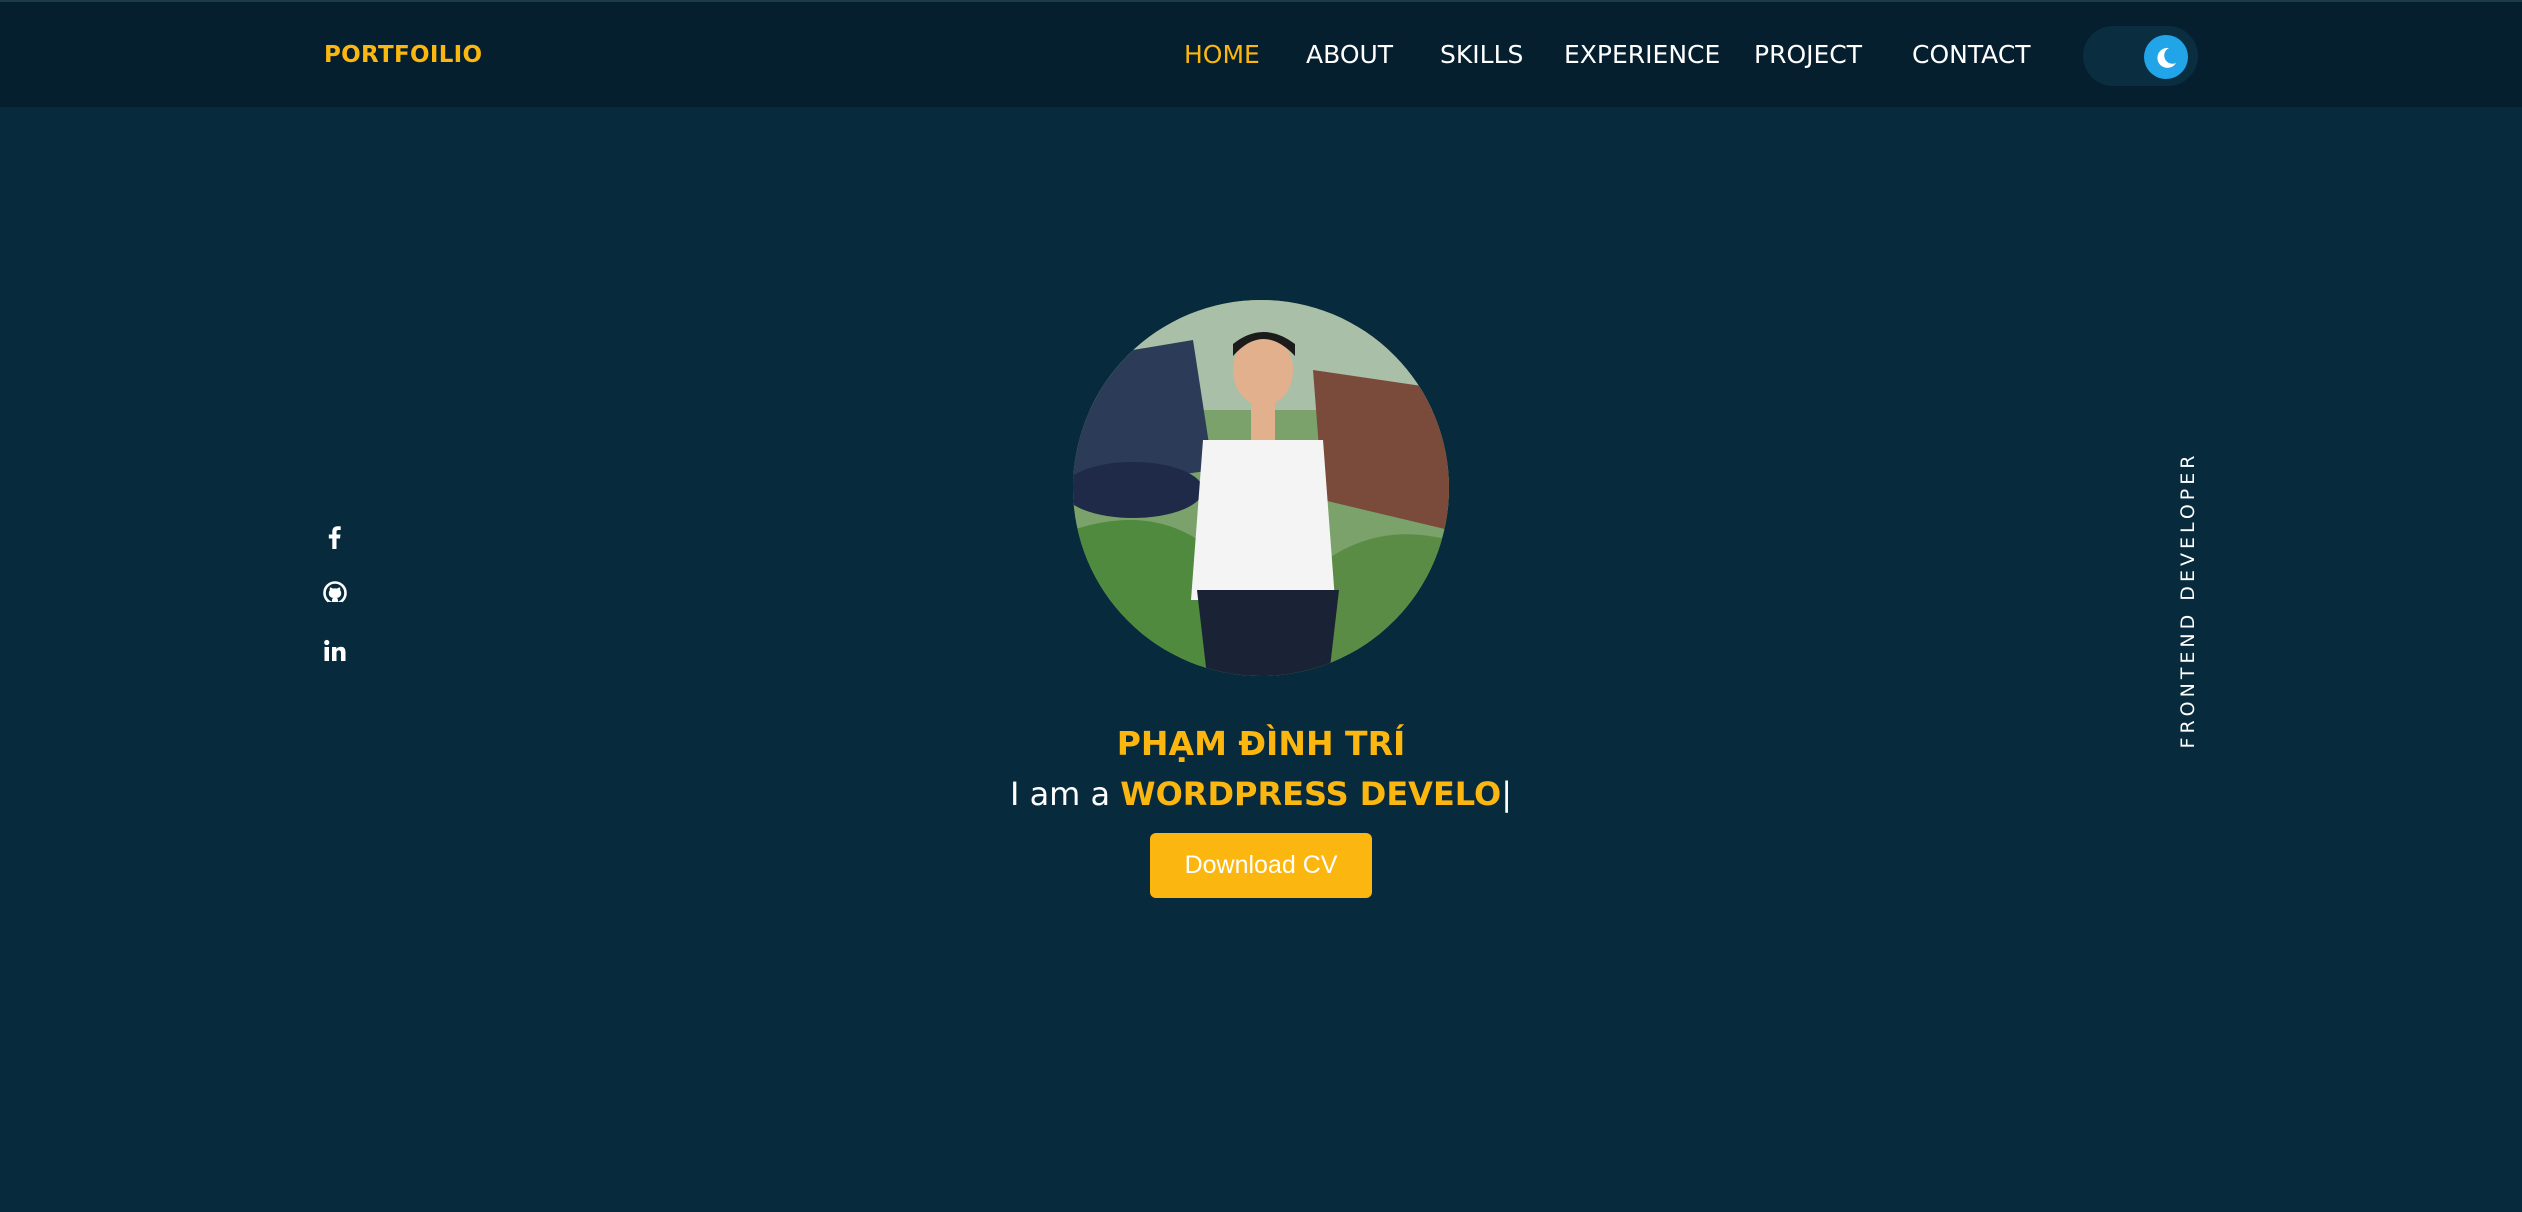  Describe the element at coordinates (1971, 54) in the screenshot. I see `nav-contact: CONTACT` at that location.